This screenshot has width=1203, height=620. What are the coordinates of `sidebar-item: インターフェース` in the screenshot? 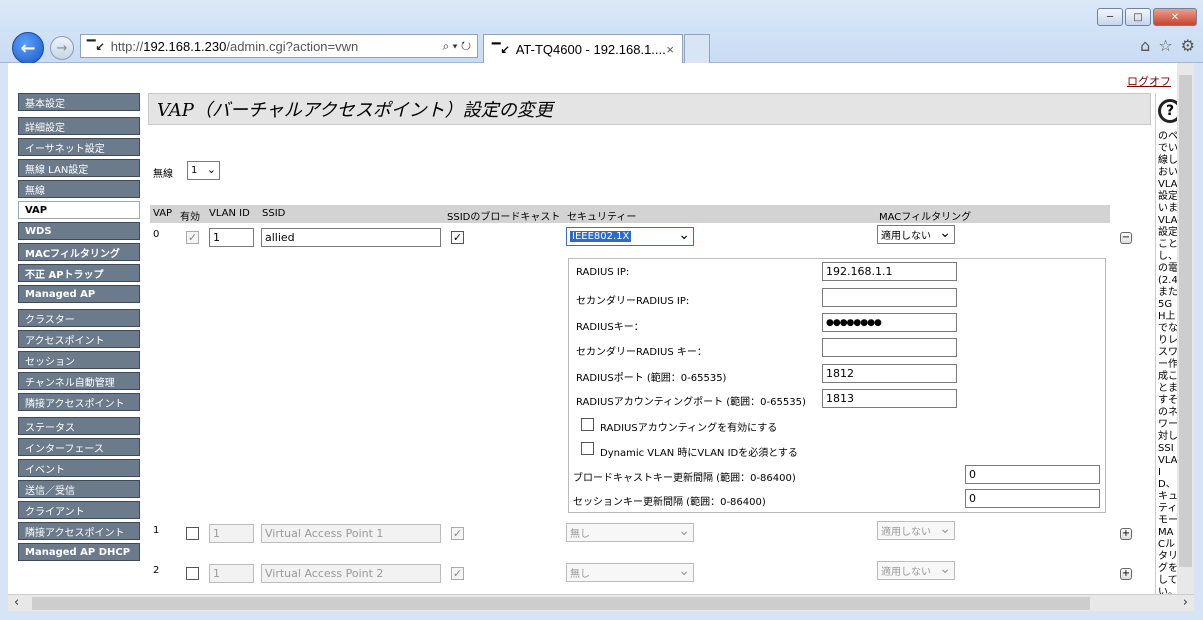 It's located at (79, 447).